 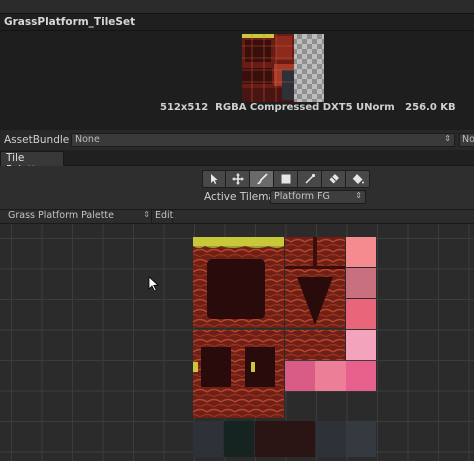 I want to click on palette-bar: Grass Platform Palette ⇕ Edit, so click(x=237, y=216).